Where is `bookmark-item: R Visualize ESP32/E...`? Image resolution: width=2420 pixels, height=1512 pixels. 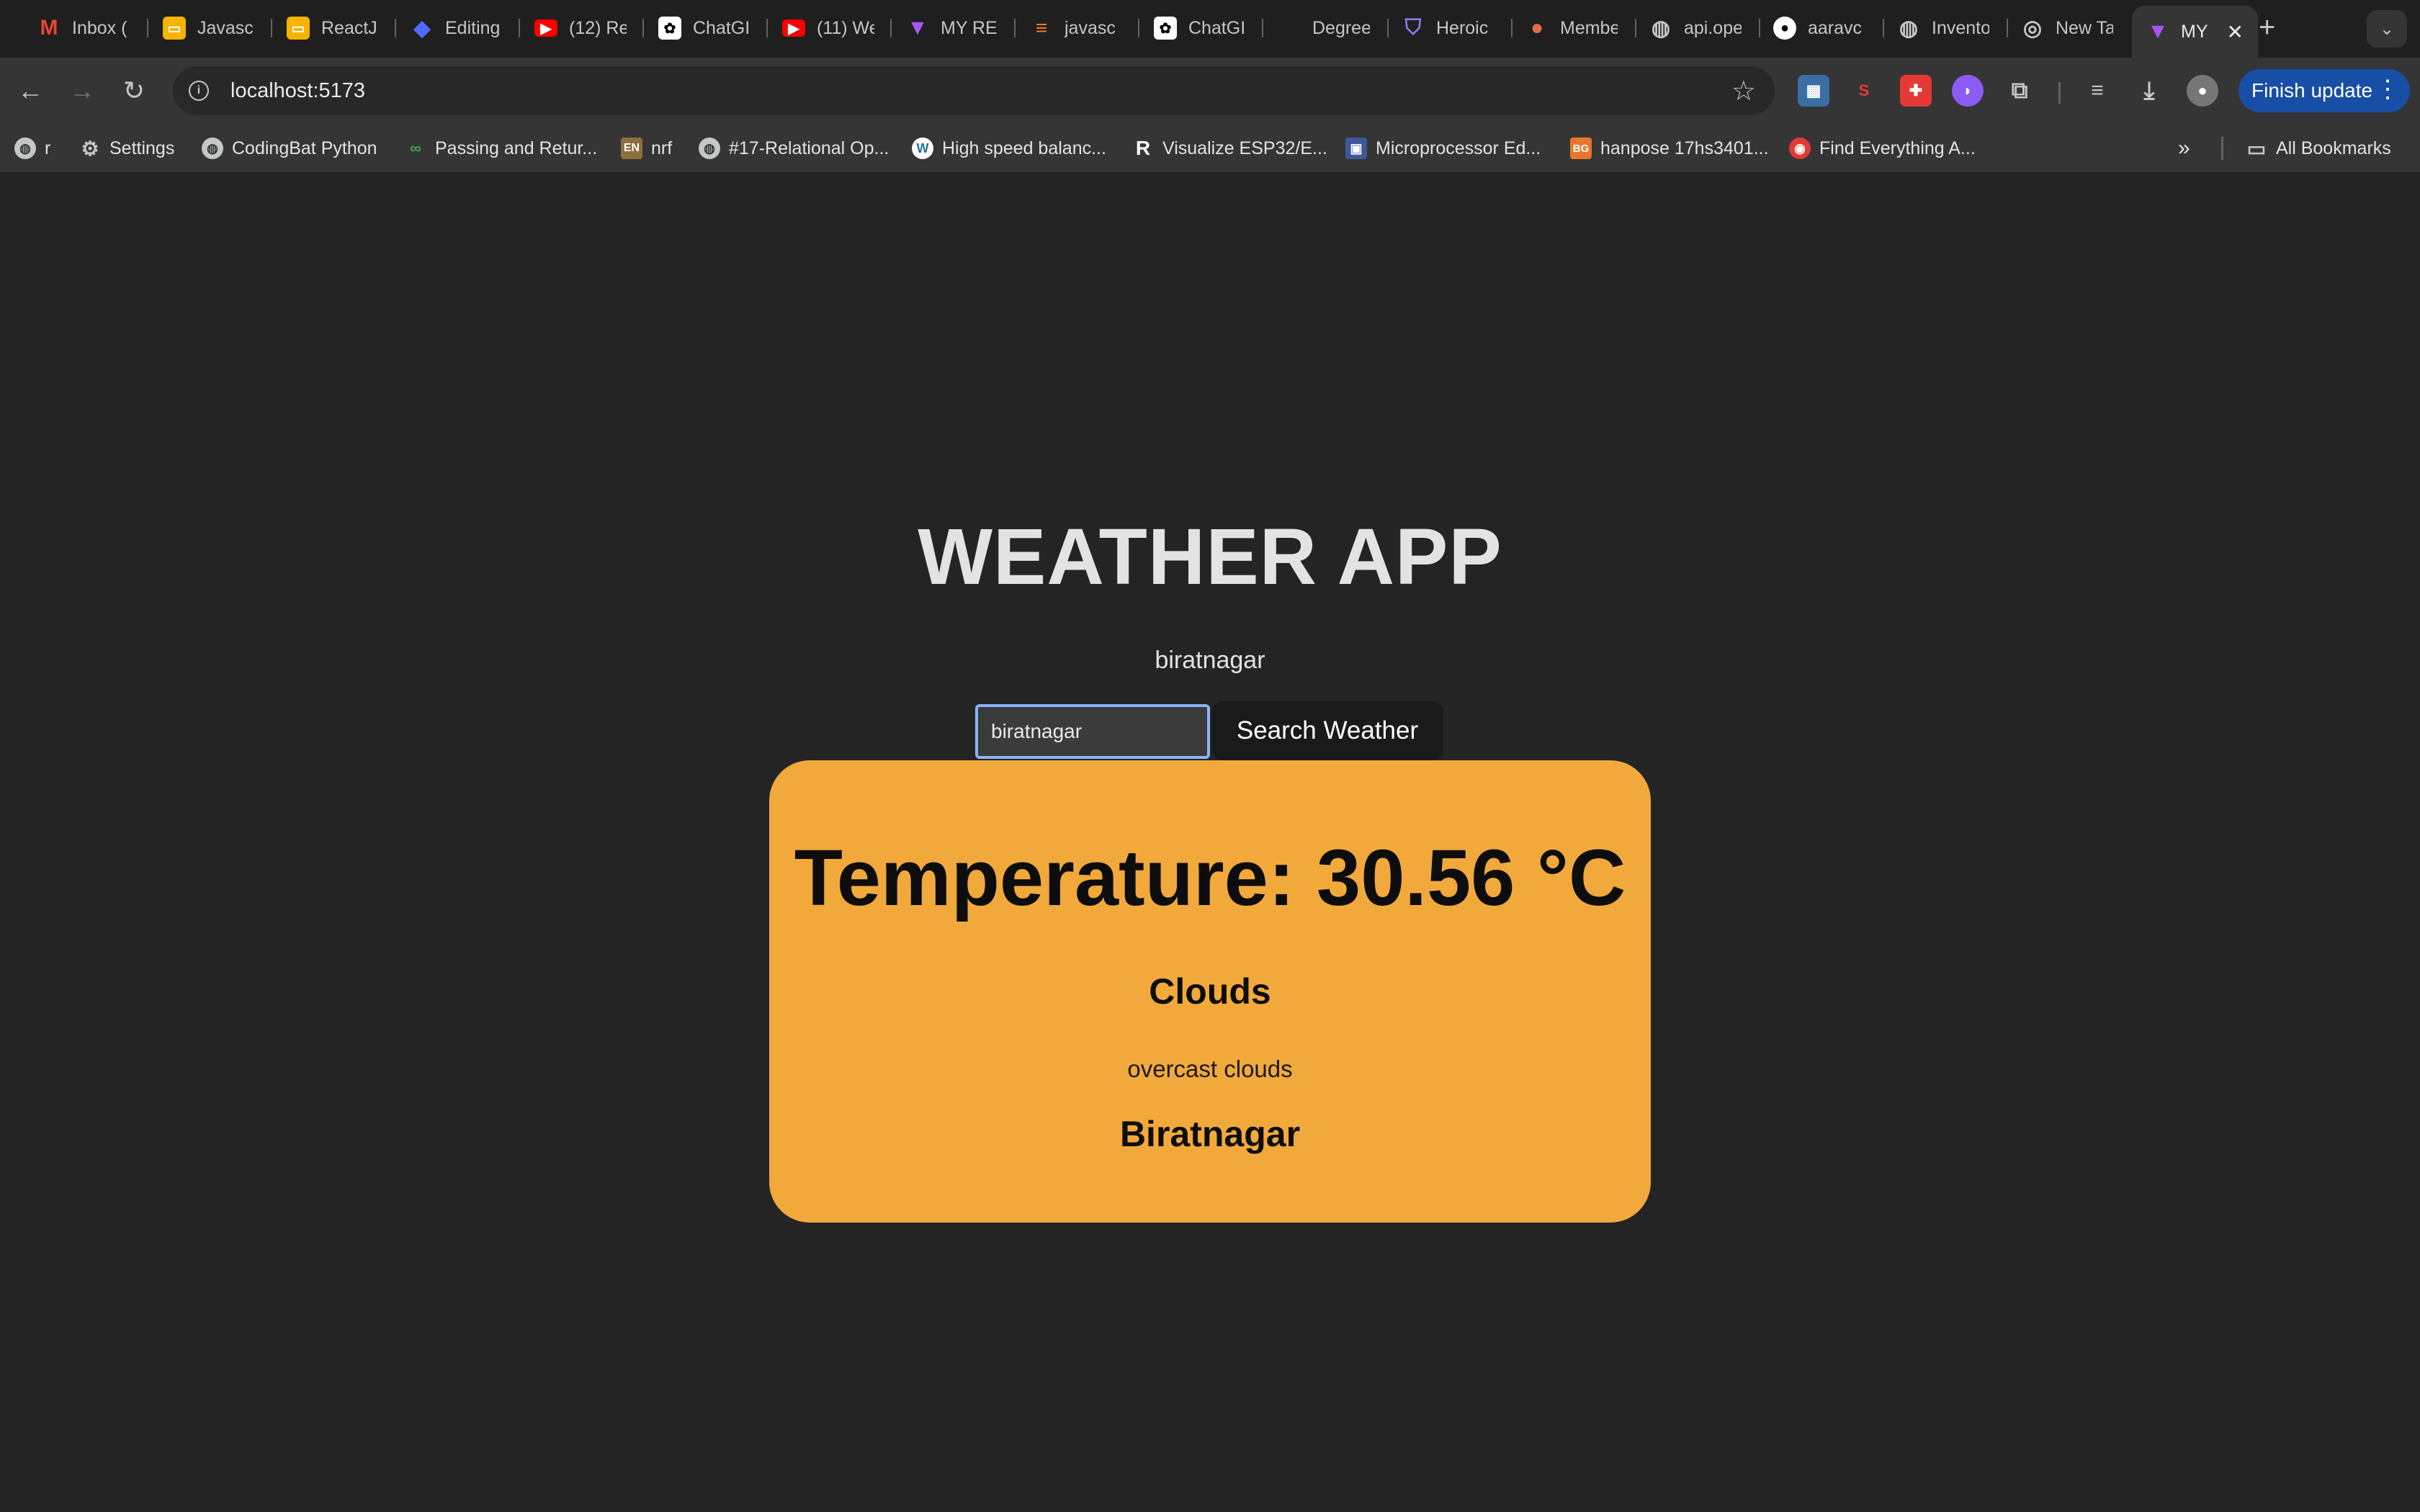
bookmark-item: R Visualize ESP32/E... is located at coordinates (1229, 148).